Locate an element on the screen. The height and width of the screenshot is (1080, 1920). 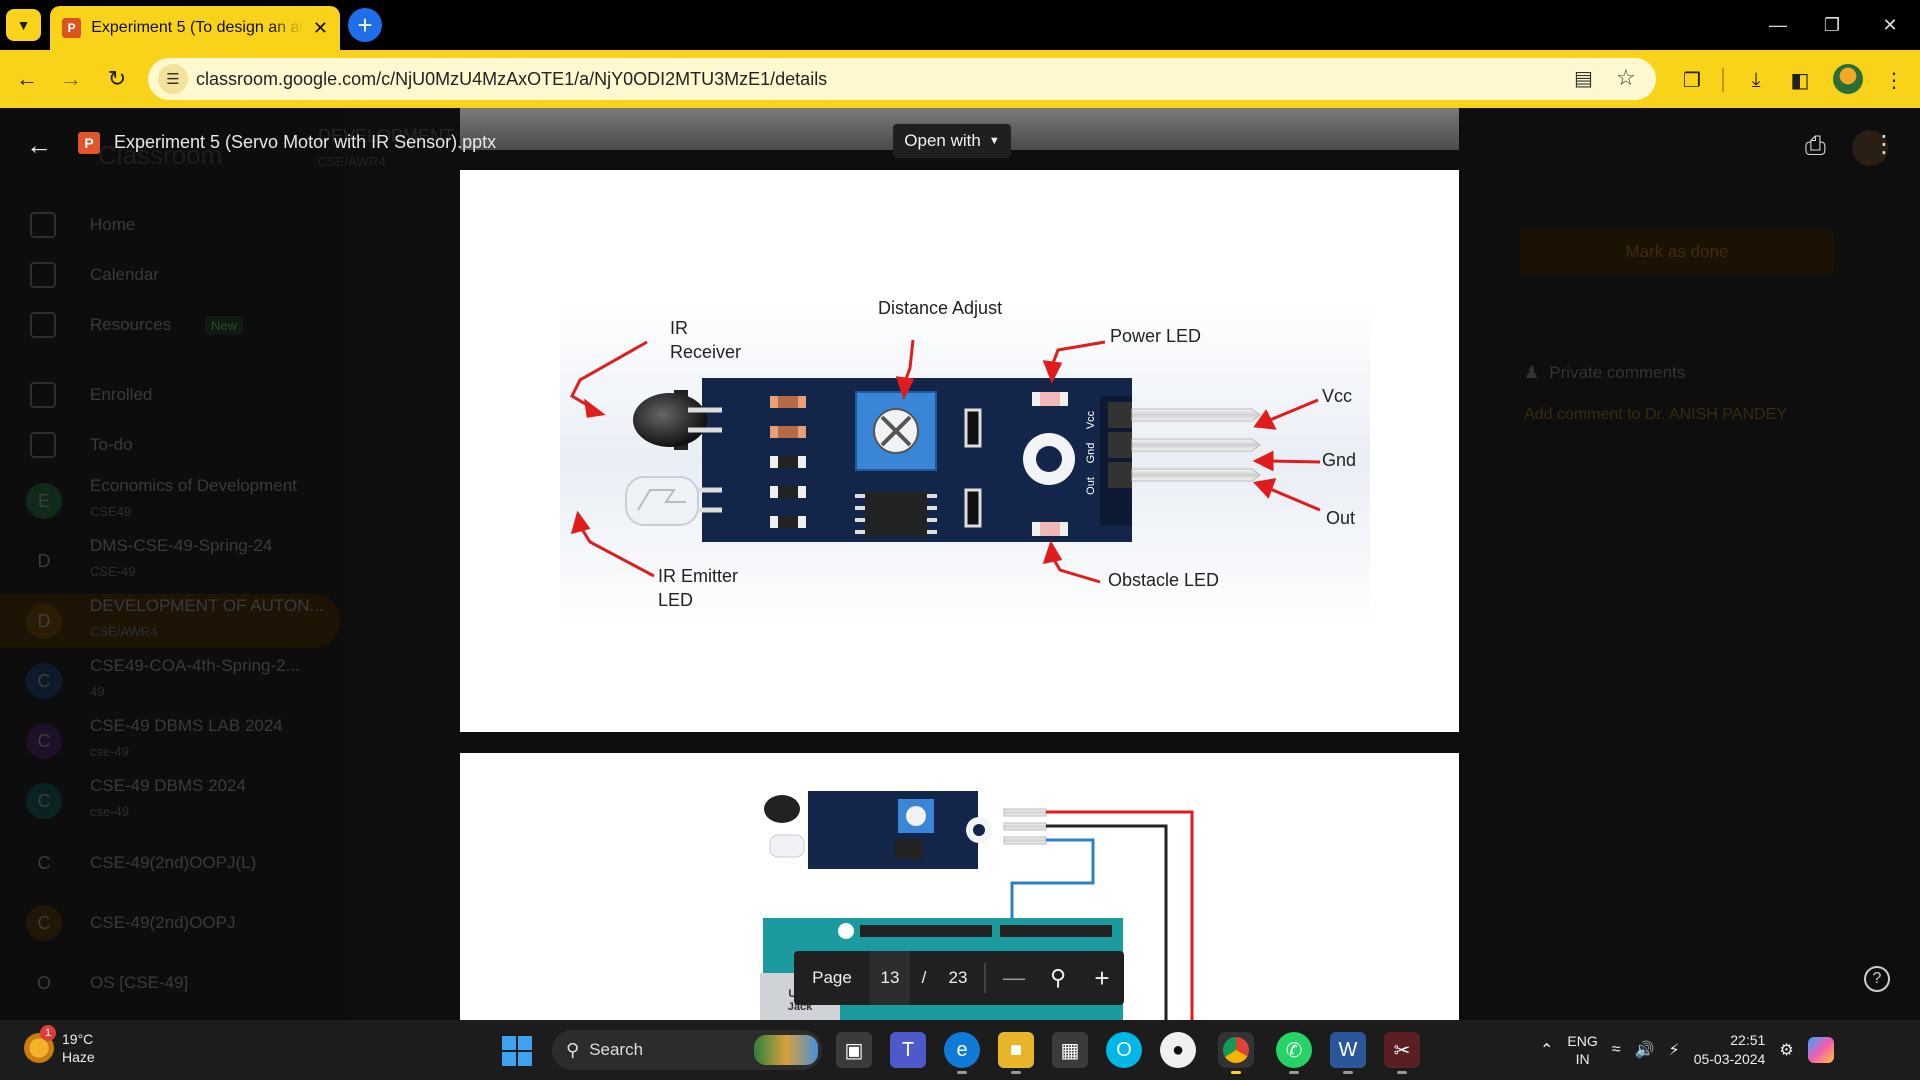
tab-title: Experiment 5 (To design an au is located at coordinates (197, 27).